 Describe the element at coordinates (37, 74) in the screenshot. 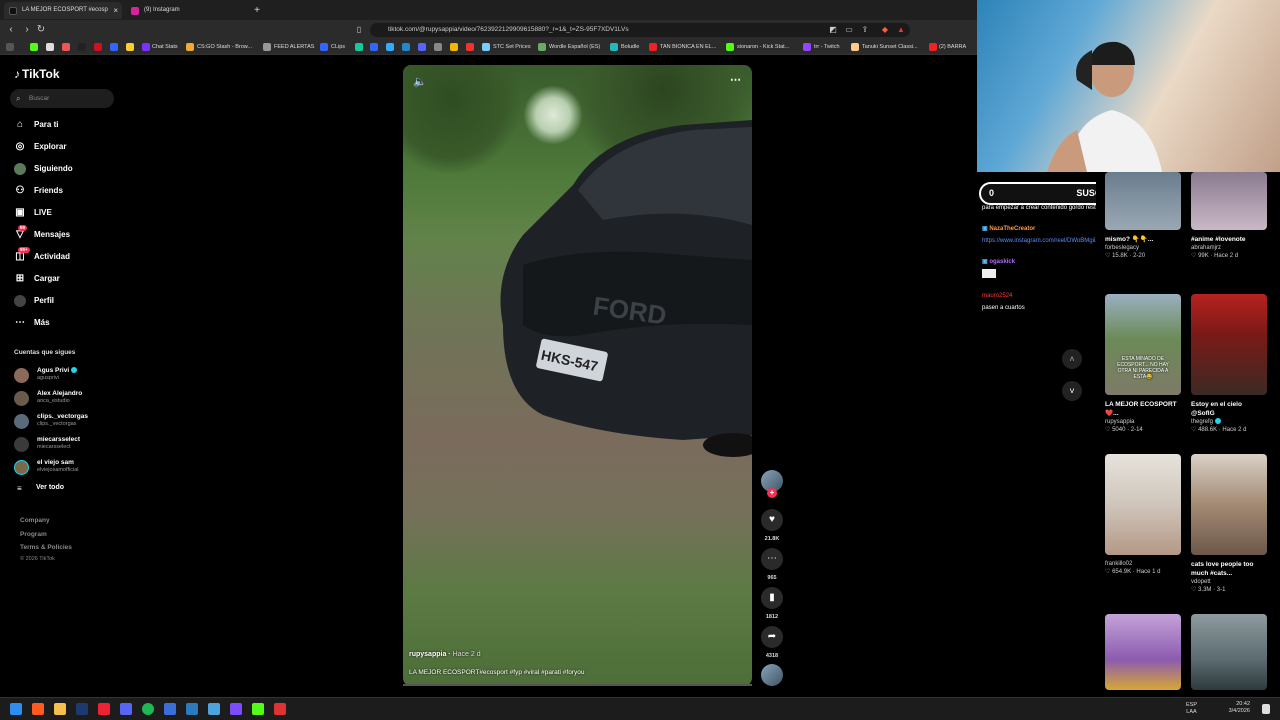

I see `tiktok-logo: ♪ TikTok` at that location.